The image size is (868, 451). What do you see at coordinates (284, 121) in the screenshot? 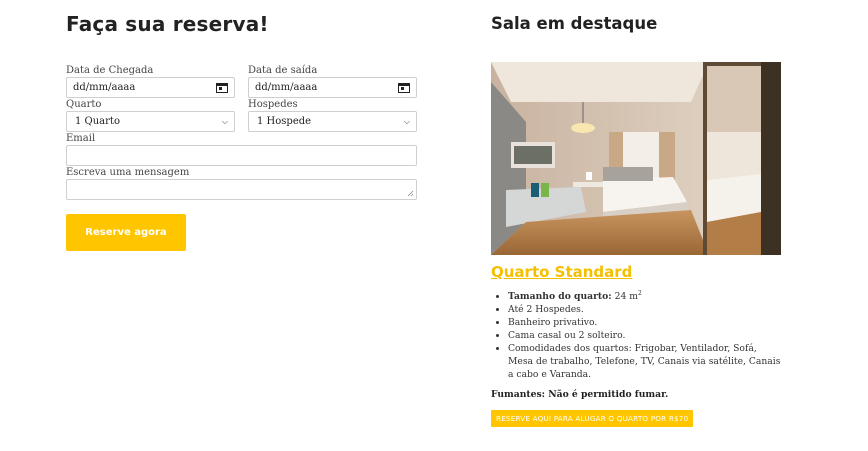
I see `guests-select-value: 1 Hospede` at bounding box center [284, 121].